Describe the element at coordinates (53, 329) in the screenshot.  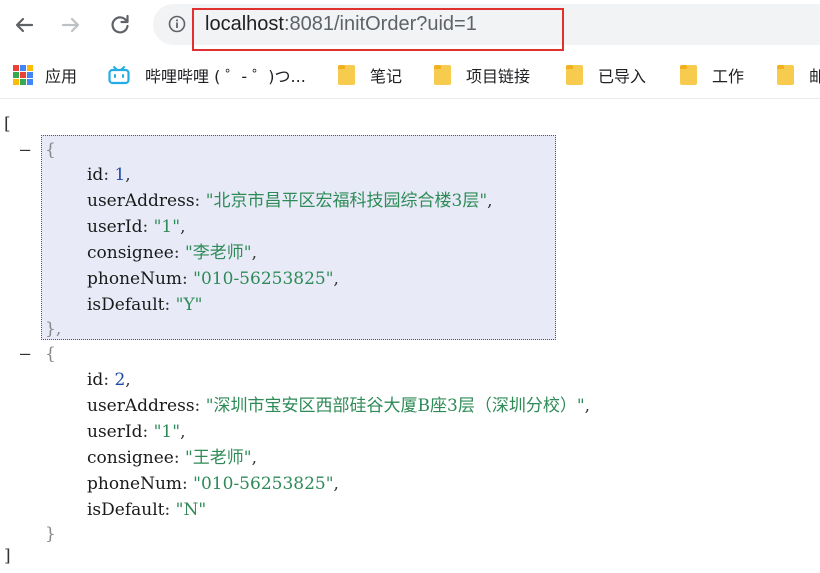
I see `object-close-brace: },` at that location.